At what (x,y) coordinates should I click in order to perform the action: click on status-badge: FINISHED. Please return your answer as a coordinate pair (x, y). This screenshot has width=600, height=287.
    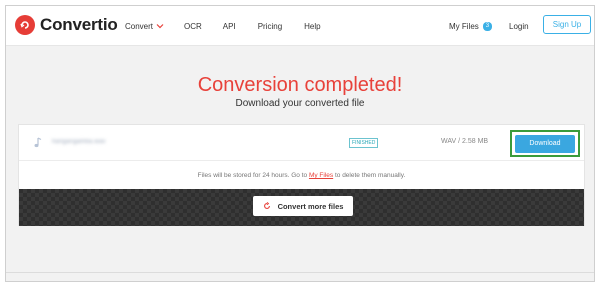
    Looking at the image, I should click on (364, 143).